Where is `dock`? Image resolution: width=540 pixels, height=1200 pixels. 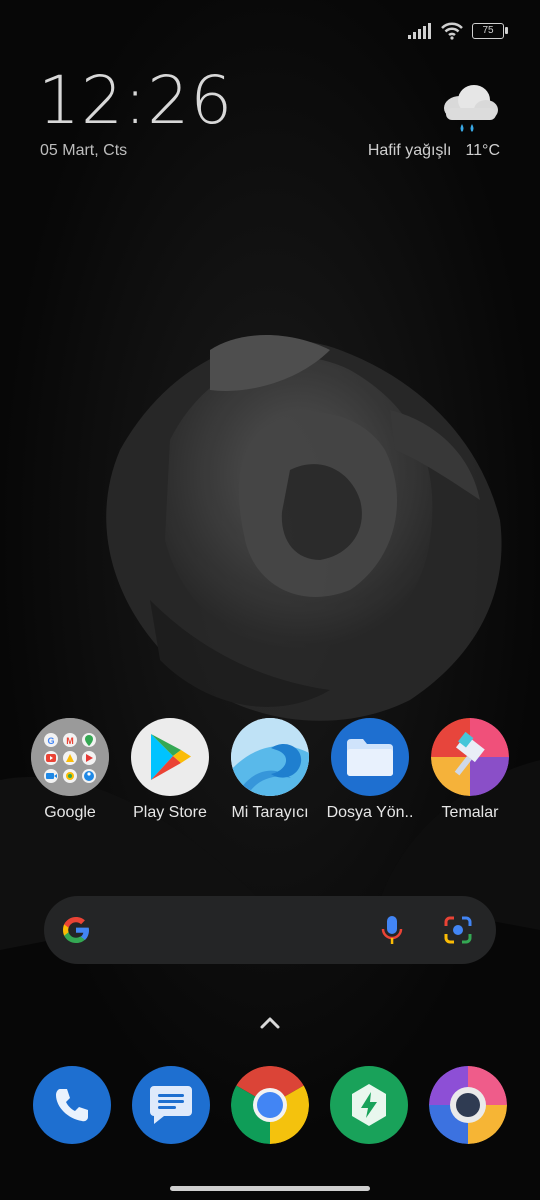 dock is located at coordinates (270, 1105).